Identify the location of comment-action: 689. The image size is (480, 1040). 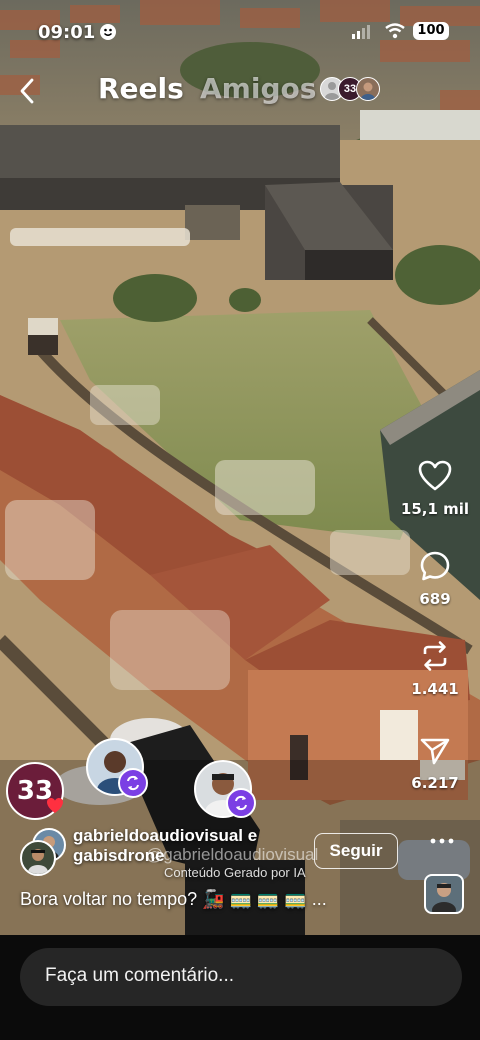
(435, 579).